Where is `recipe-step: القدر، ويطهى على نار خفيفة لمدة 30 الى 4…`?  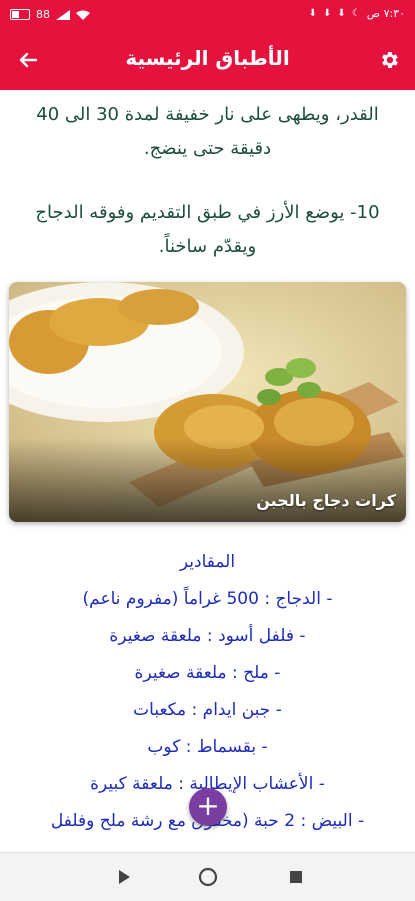 recipe-step: القدر، ويطهى على نار خفيفة لمدة 30 الى 4… is located at coordinates (207, 131).